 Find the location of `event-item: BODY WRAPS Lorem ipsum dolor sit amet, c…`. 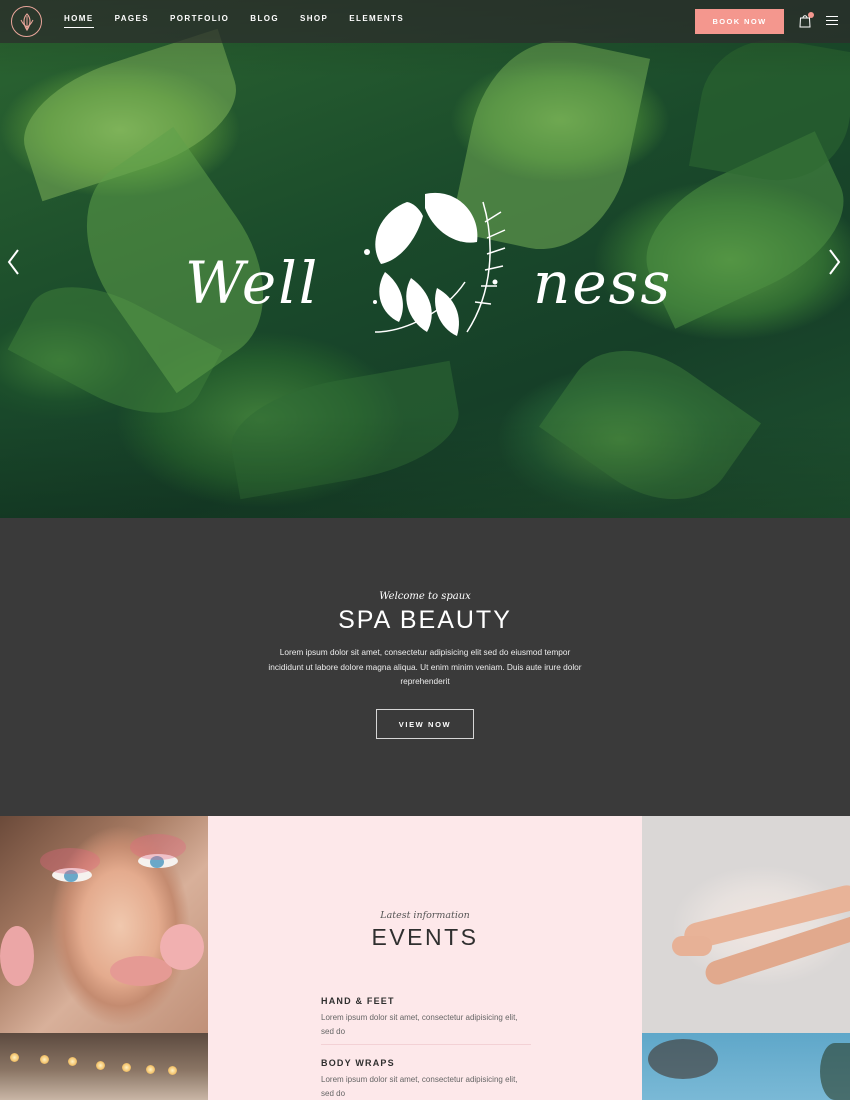

event-item: BODY WRAPS Lorem ipsum dolor sit amet, c… is located at coordinates (426, 1079).